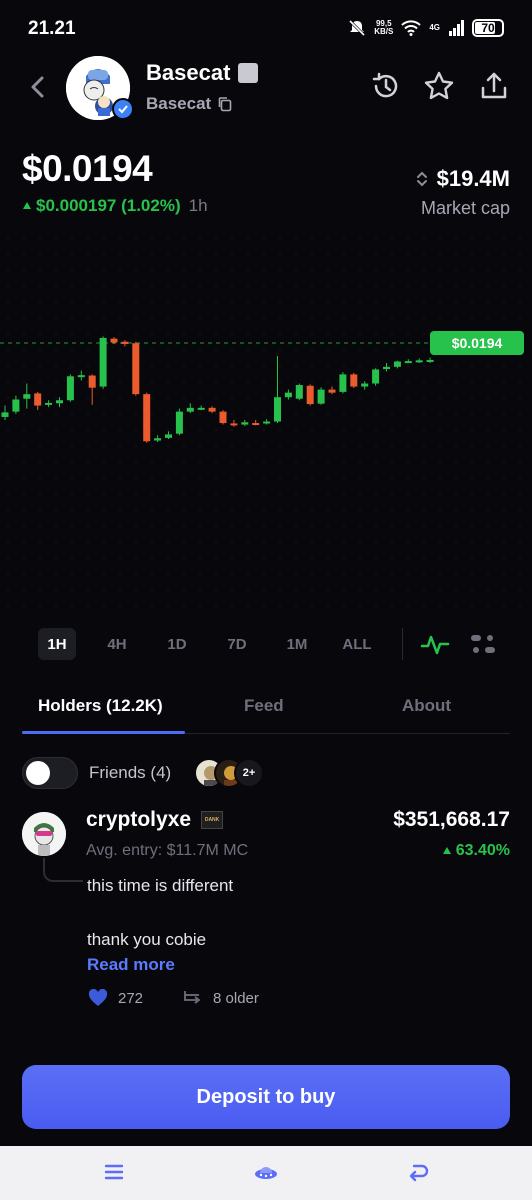 The width and height of the screenshot is (532, 1200). I want to click on tab-holders: Holders (12.2K), so click(100, 706).